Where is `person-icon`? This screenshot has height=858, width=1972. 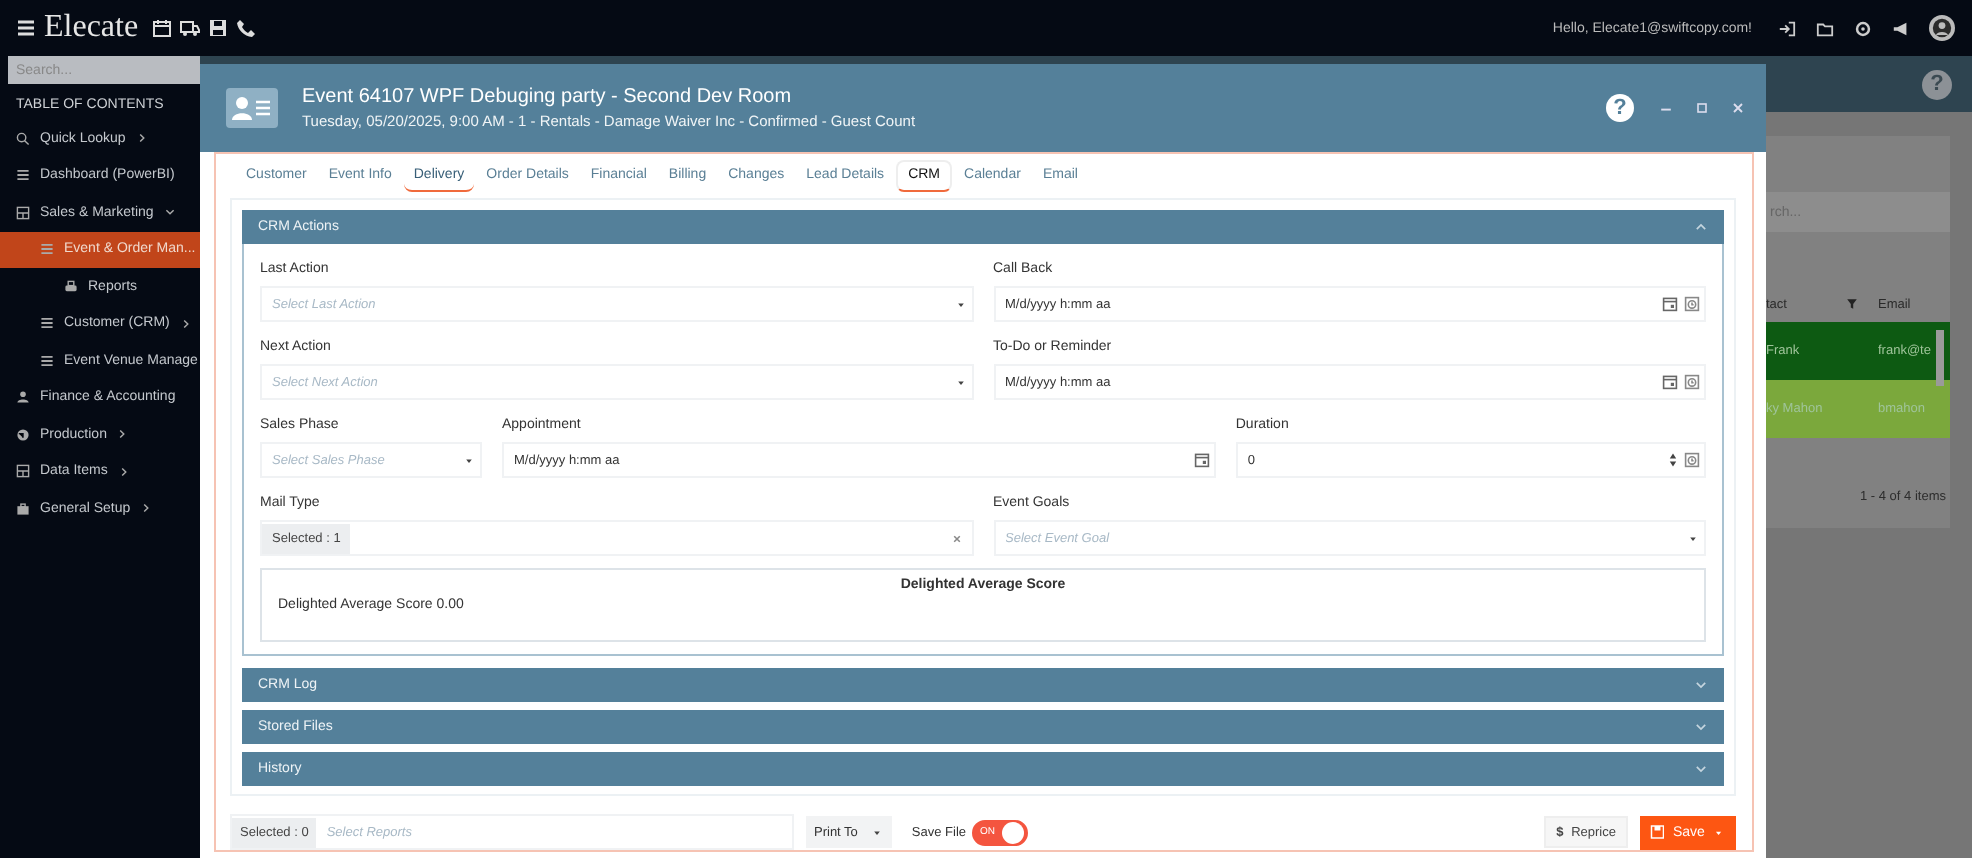 person-icon is located at coordinates (23, 397).